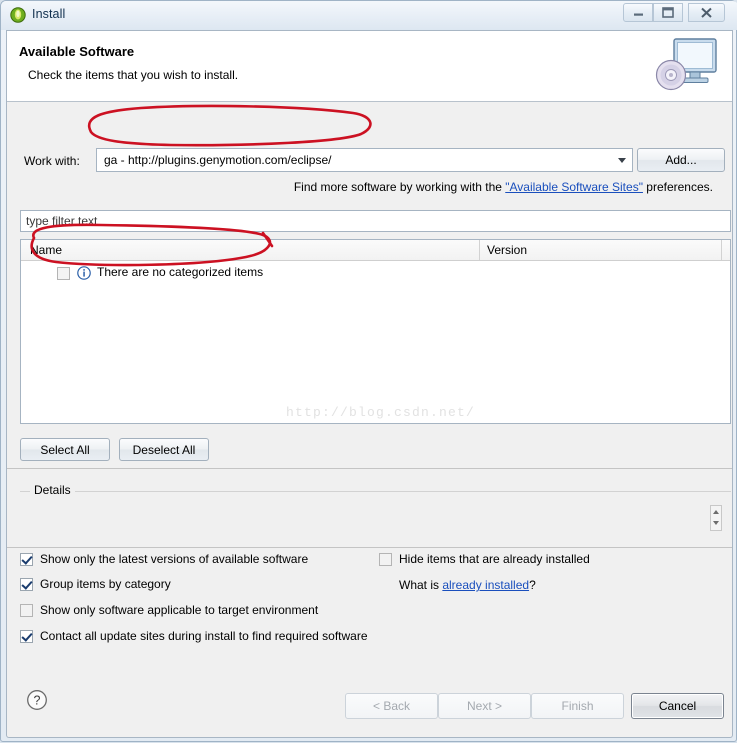  I want to click on back-button: < Back, so click(391, 706).